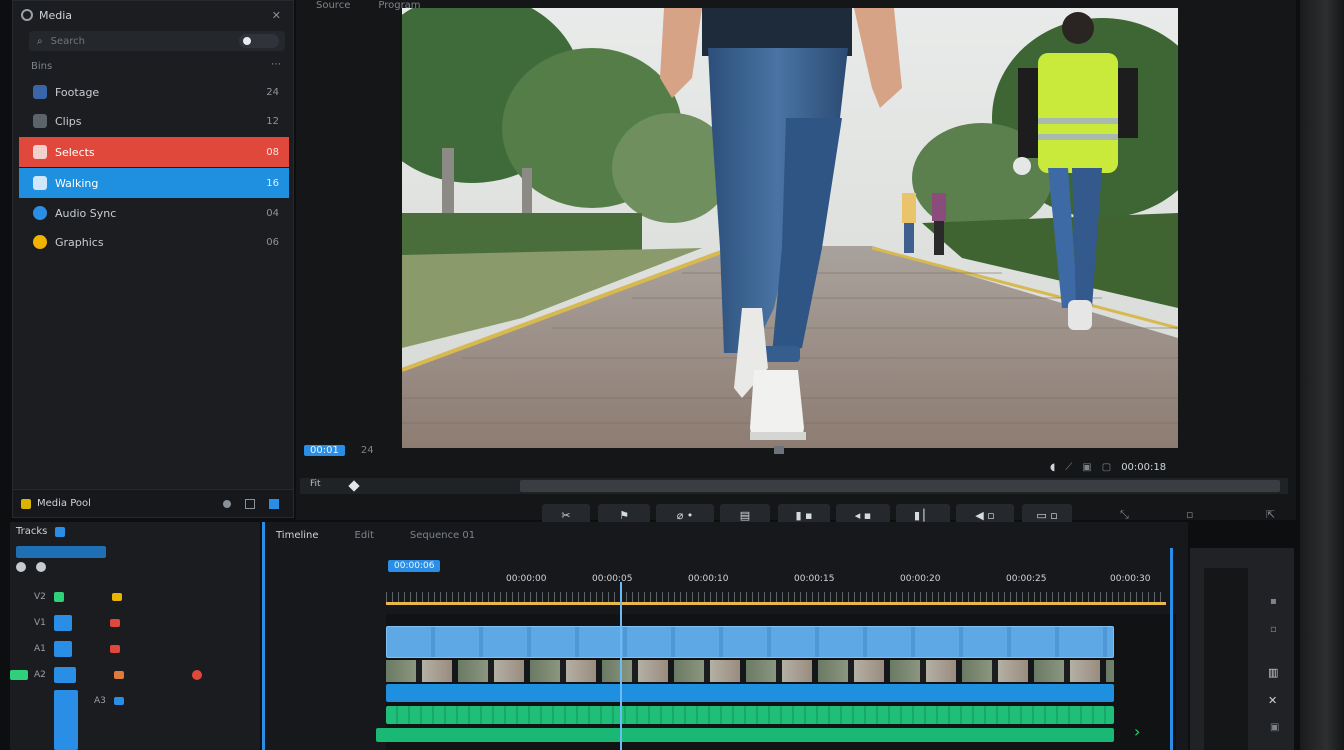 This screenshot has height=750, width=1344. What do you see at coordinates (259, 41) in the screenshot?
I see `filter-toggle` at bounding box center [259, 41].